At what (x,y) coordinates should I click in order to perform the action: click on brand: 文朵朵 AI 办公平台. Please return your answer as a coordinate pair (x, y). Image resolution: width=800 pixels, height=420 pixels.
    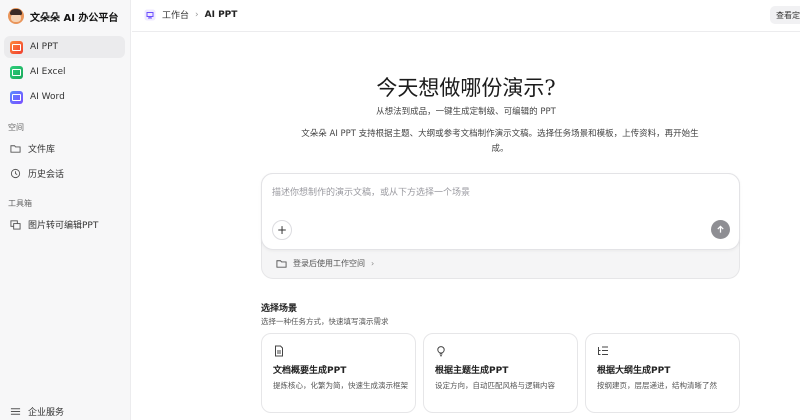
    Looking at the image, I should click on (63, 16).